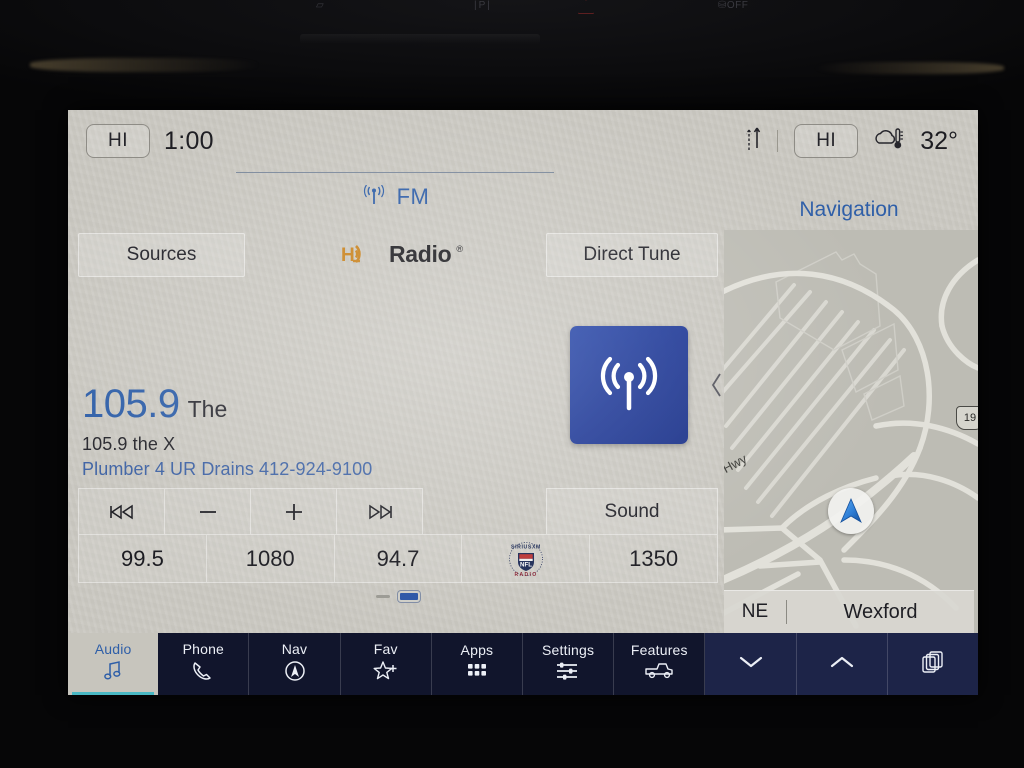  What do you see at coordinates (526, 547) in the screenshot?
I see `svg-text: SIRIUSXM` at bounding box center [526, 547].